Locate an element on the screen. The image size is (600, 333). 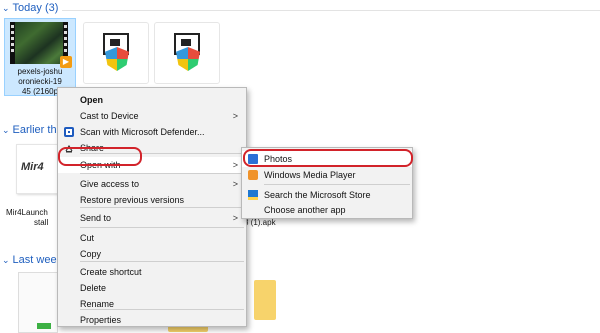
submenu-item-label: Photos is located at coordinates (278, 159).